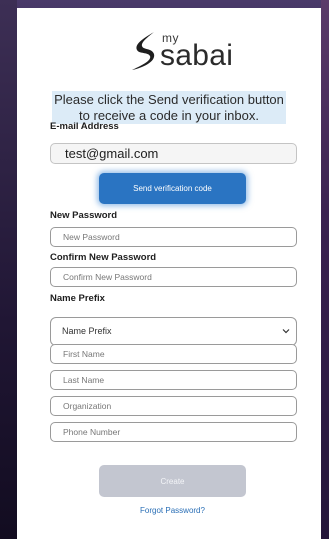 Image resolution: width=329 pixels, height=539 pixels. Describe the element at coordinates (143, 51) in the screenshot. I see `sabai-swoosh-icon` at that location.